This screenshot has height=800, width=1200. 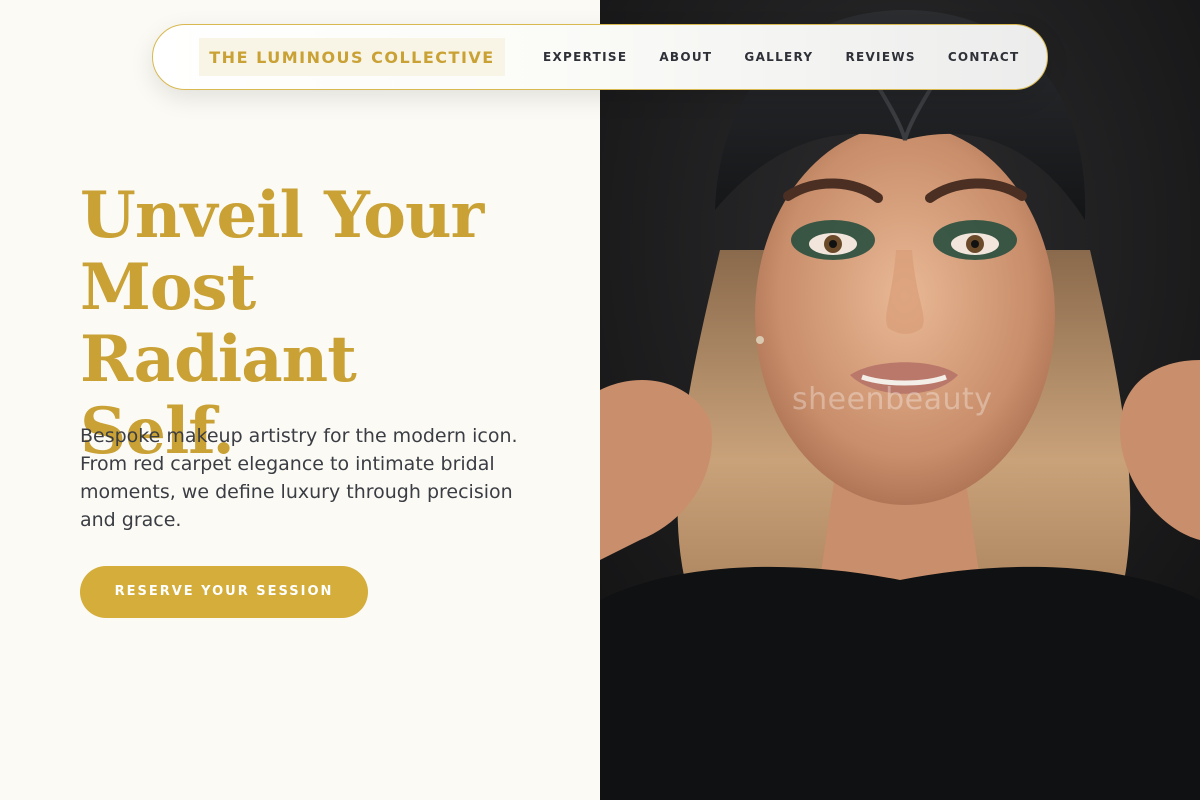 I want to click on brand-logo: THE LUMINOUS COLLECTIVE, so click(x=352, y=57).